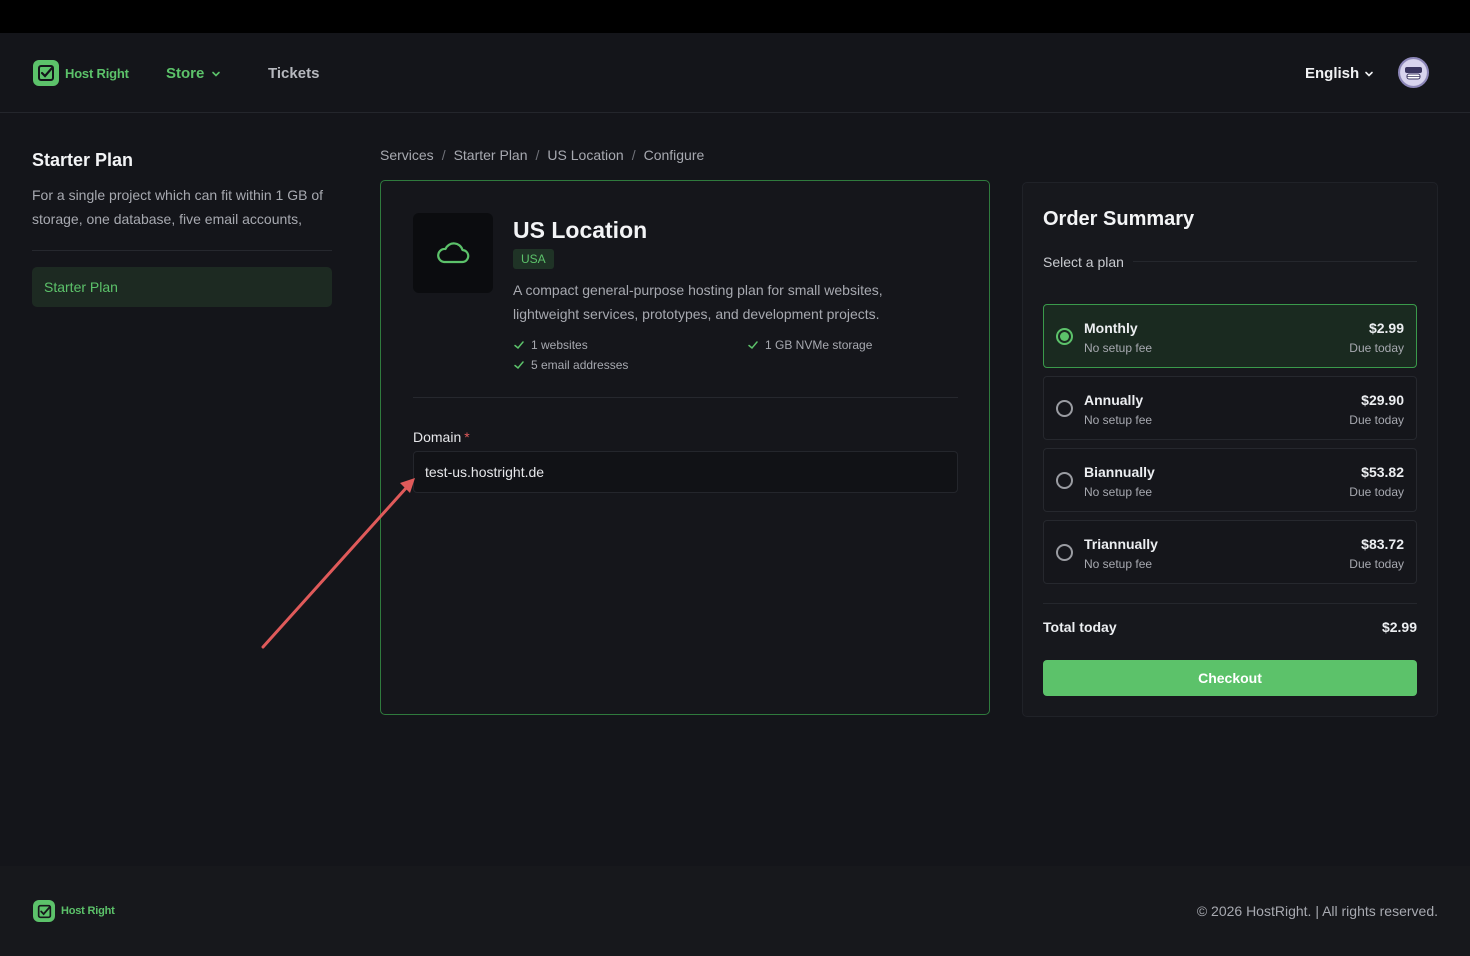  I want to click on checkout-button: Checkout, so click(1230, 678).